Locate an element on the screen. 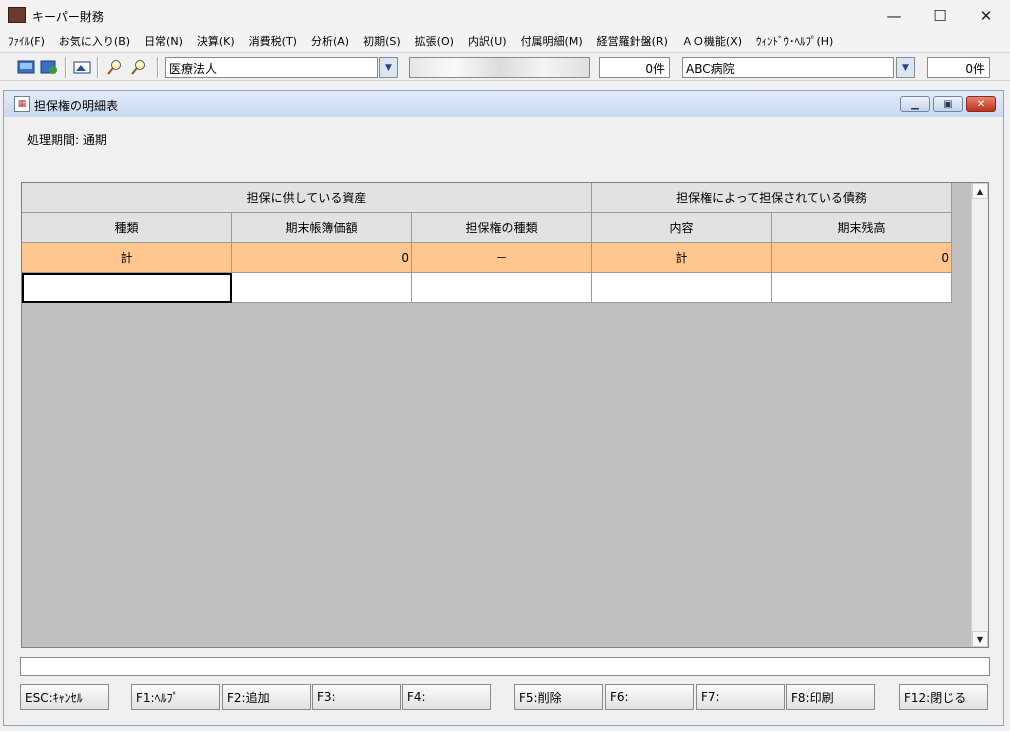 This screenshot has height=731, width=1010. column-header-balance: 期末残高 is located at coordinates (862, 228).